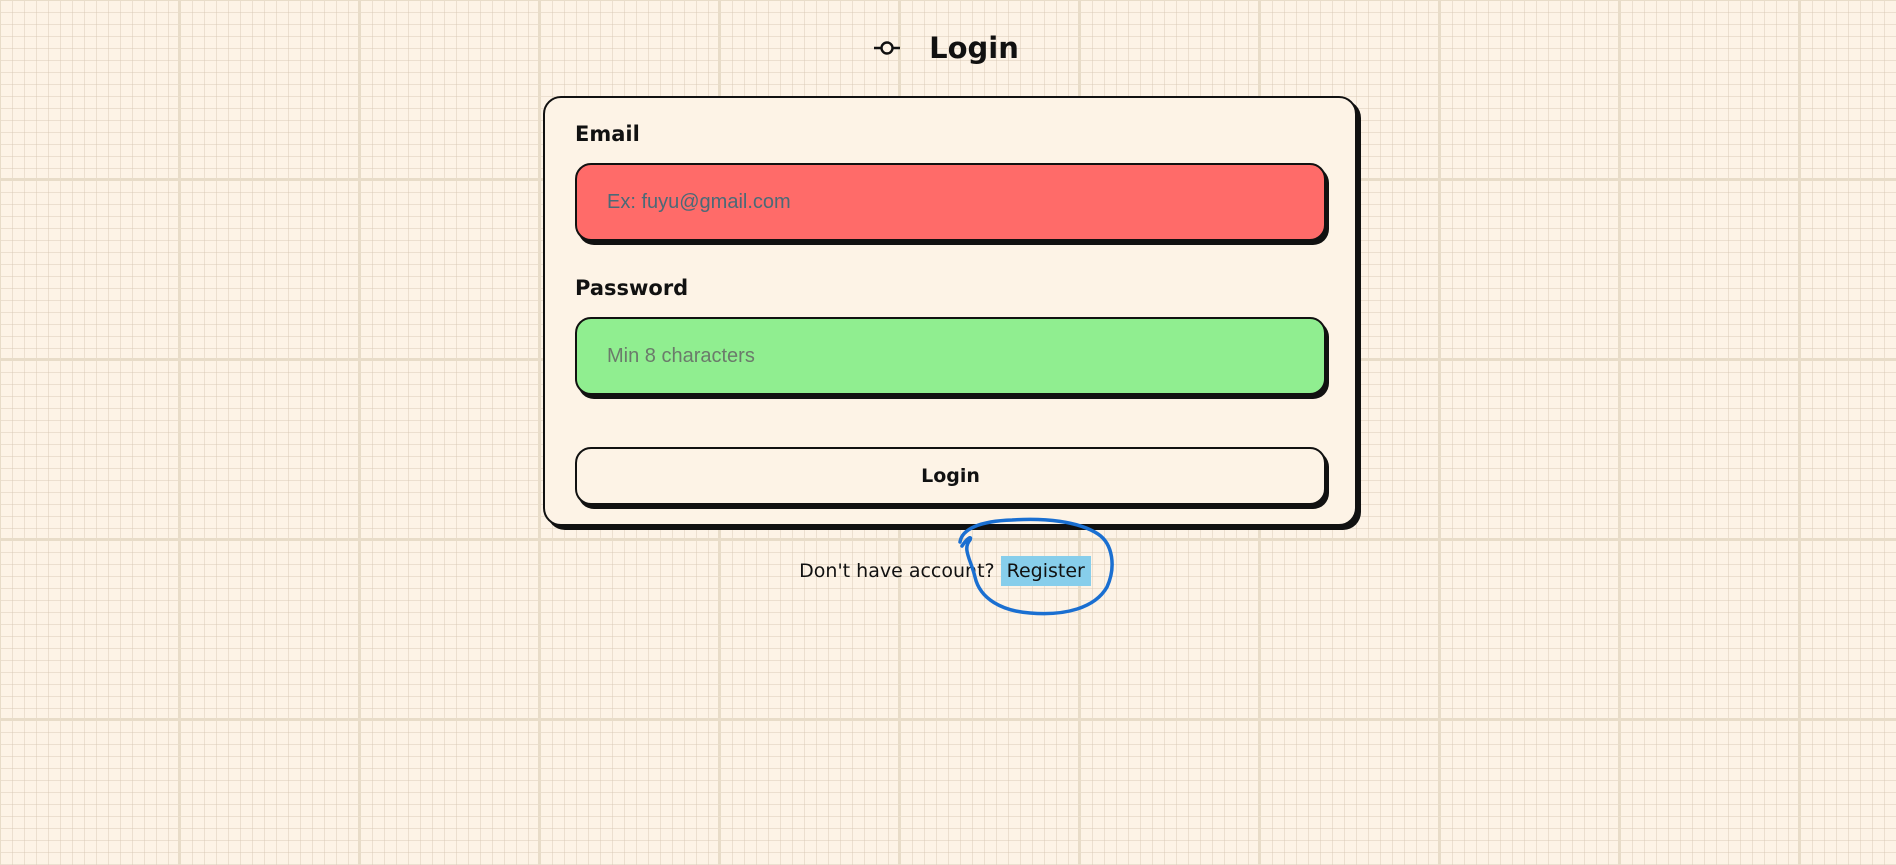 This screenshot has height=865, width=1896. What do you see at coordinates (950, 356) in the screenshot?
I see `password-input` at bounding box center [950, 356].